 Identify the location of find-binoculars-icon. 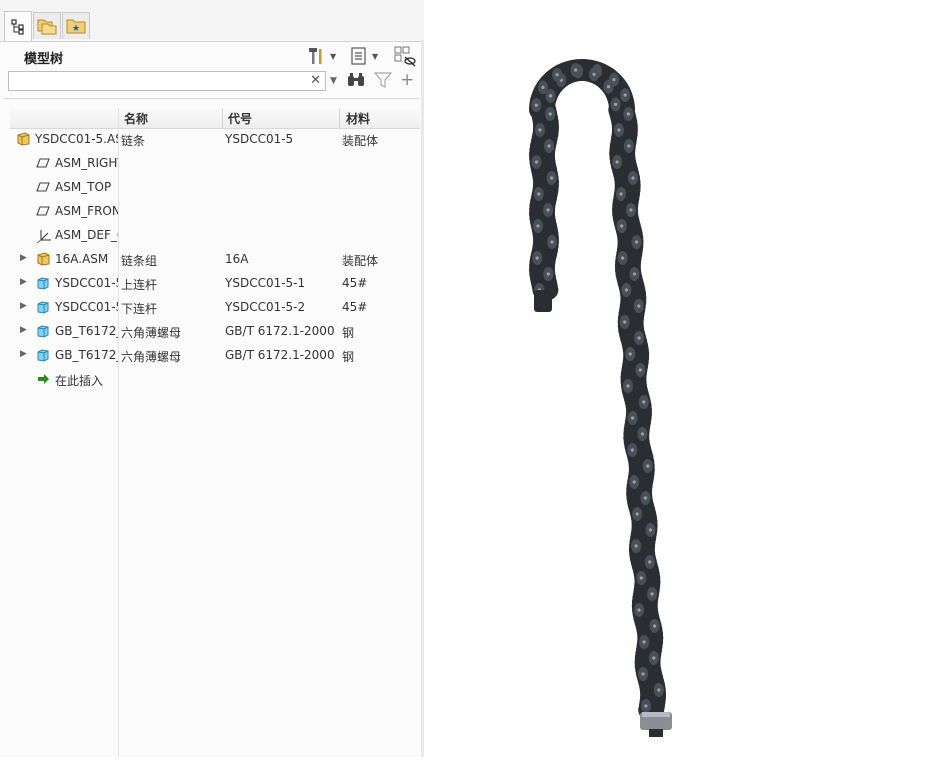
(356, 82).